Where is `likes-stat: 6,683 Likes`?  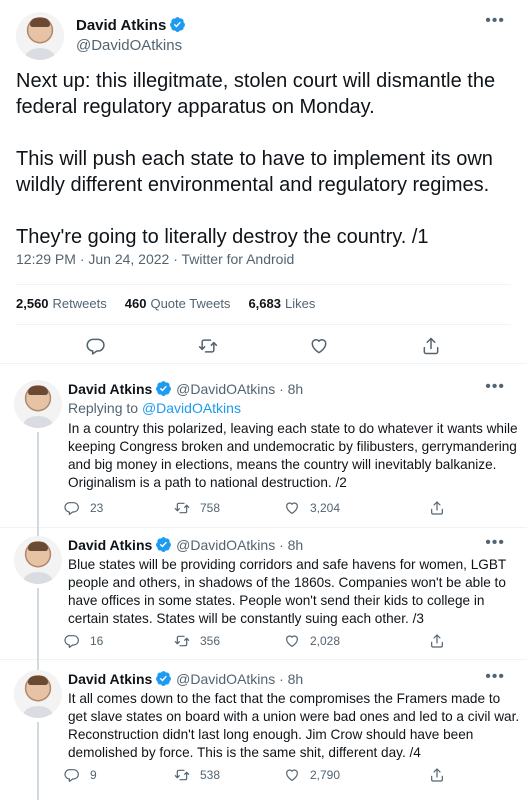 likes-stat: 6,683 Likes is located at coordinates (281, 303).